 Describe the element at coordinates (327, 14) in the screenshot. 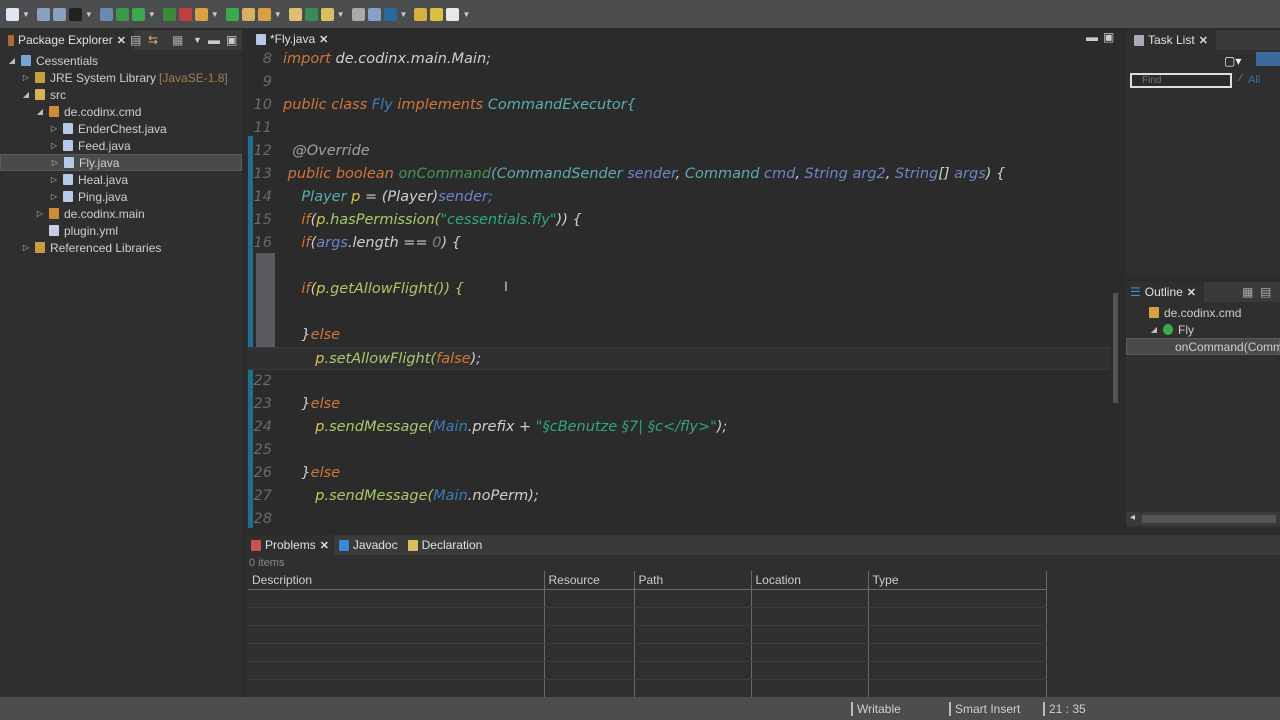

I see `annotation-icon` at that location.